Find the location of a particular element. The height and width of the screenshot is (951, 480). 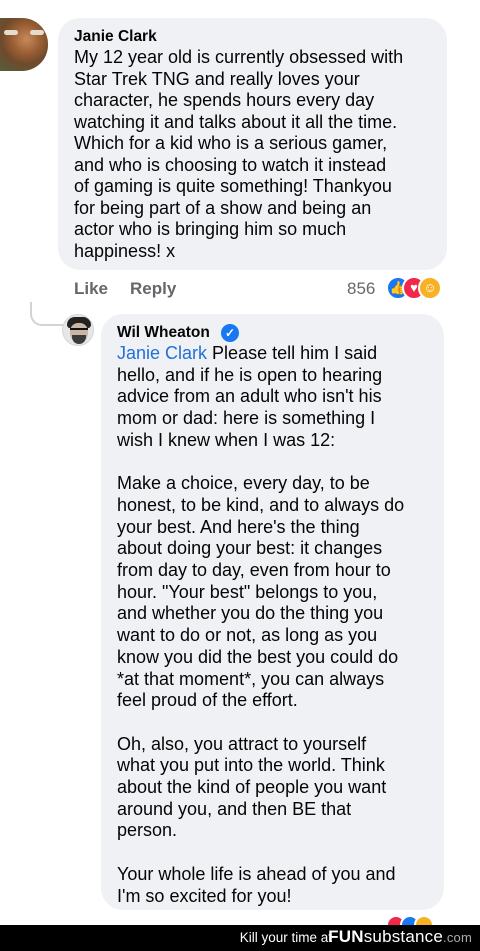

reply-reaction-summary is located at coordinates (416, 920).